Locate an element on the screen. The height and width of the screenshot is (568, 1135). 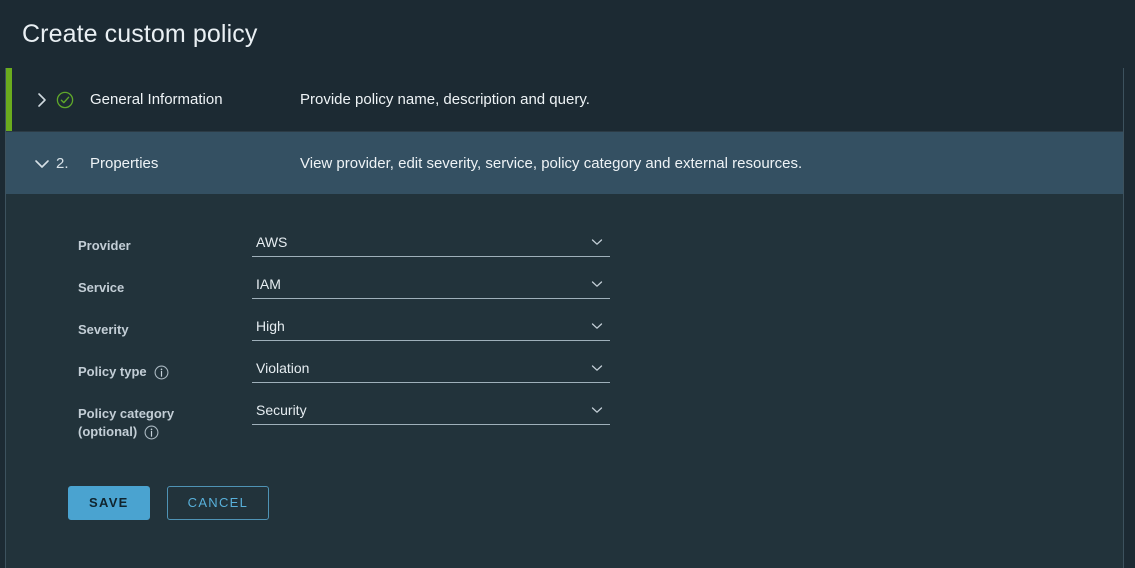
save-button: SAVE is located at coordinates (109, 503).